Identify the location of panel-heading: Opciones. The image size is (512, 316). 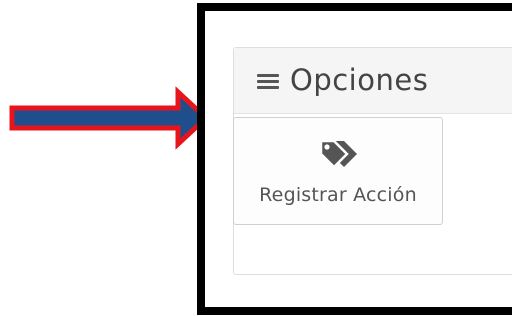
(373, 81).